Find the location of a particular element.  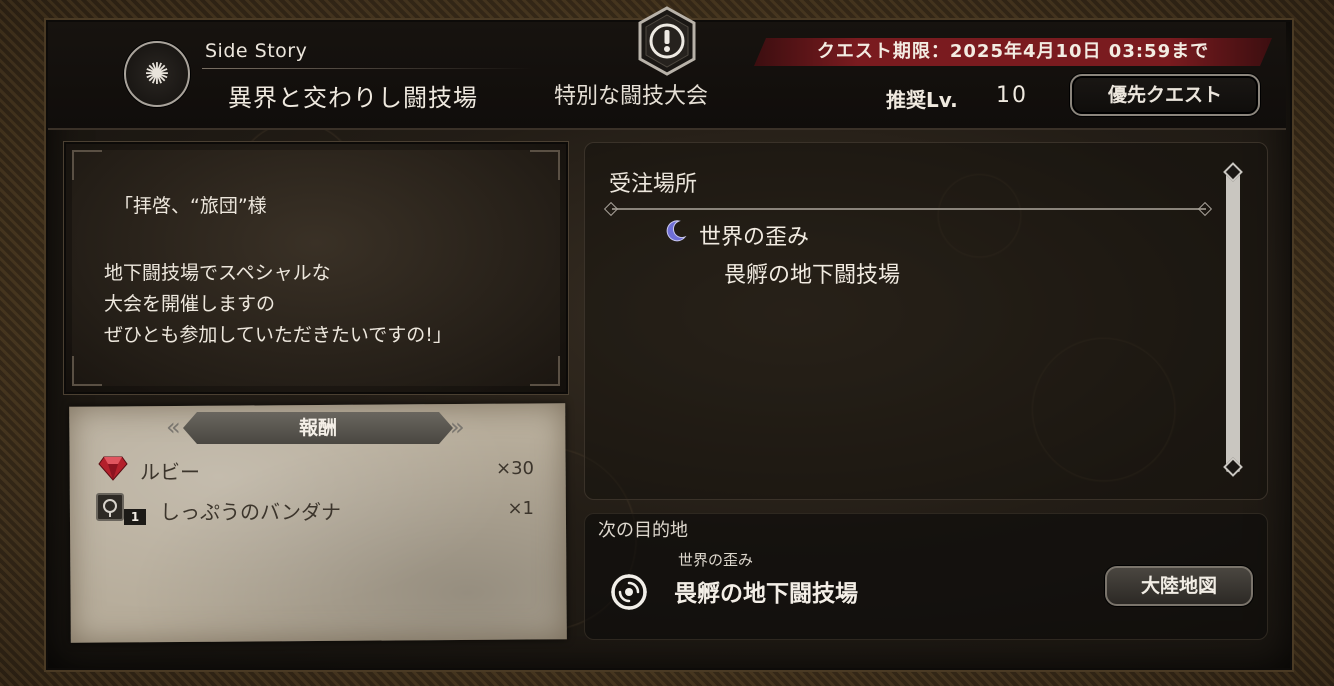

reward-item-quantity: ×1 is located at coordinates (520, 508).